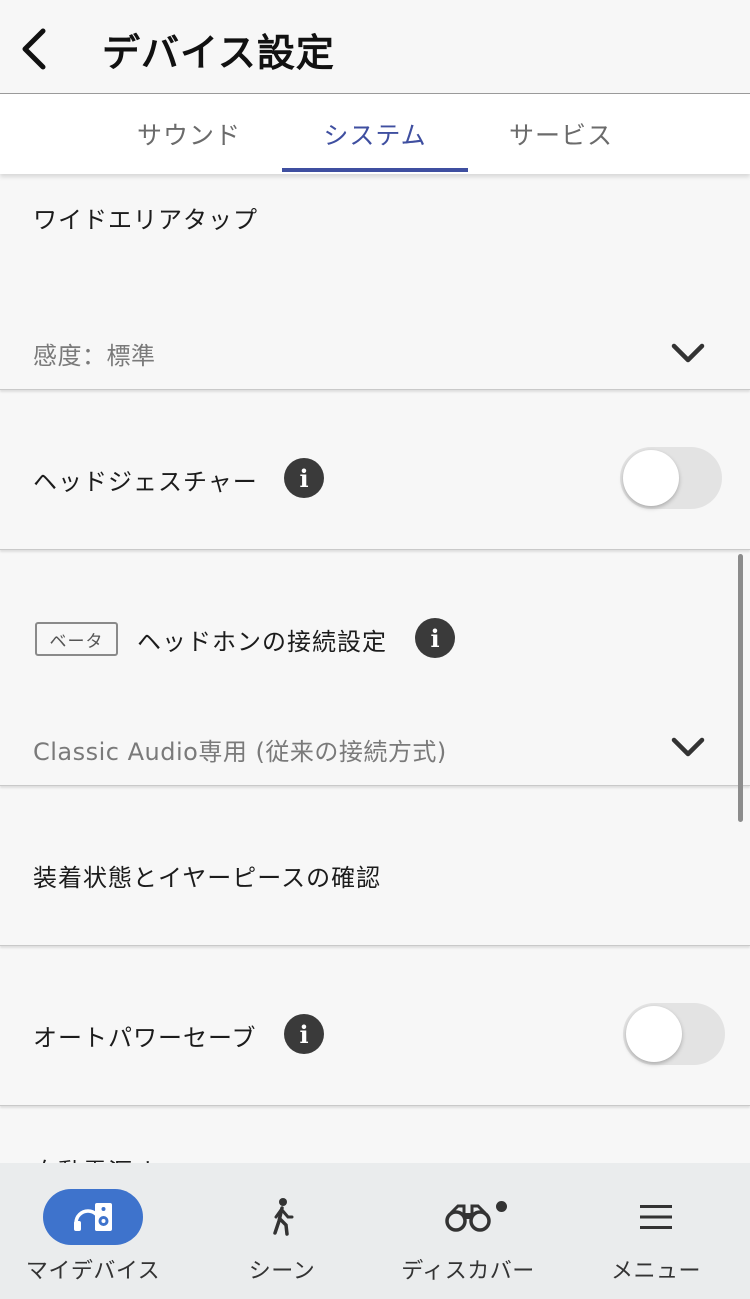 This screenshot has height=1299, width=750. Describe the element at coordinates (655, 1271) in the screenshot. I see `nav-label: メニュー` at that location.